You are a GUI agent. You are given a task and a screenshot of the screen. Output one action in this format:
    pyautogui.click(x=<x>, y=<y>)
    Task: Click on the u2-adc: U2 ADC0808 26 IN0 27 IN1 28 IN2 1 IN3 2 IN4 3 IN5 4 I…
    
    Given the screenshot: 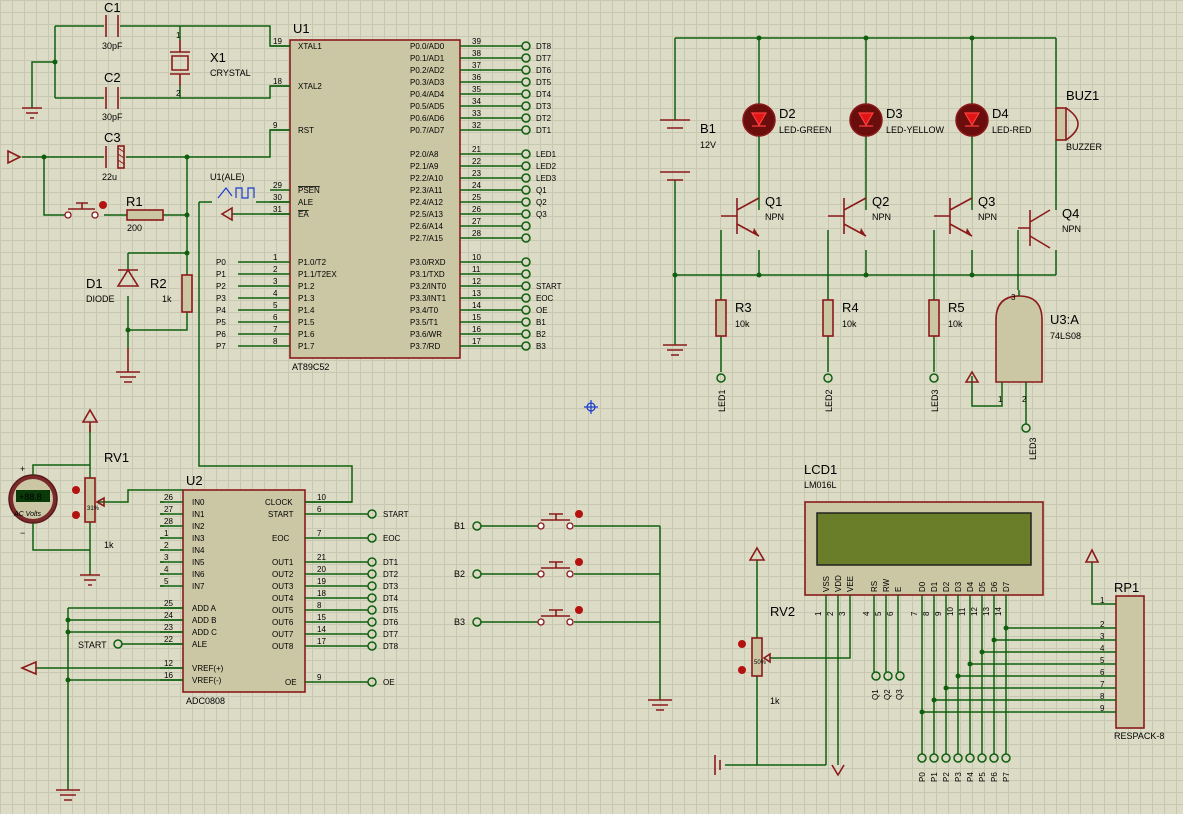 What is the action you would take?
    pyautogui.click(x=284, y=589)
    